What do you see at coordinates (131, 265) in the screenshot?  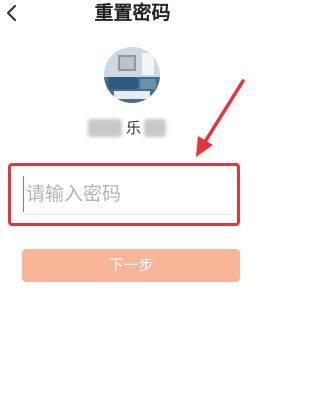 I see `next-step-button: 下一步` at bounding box center [131, 265].